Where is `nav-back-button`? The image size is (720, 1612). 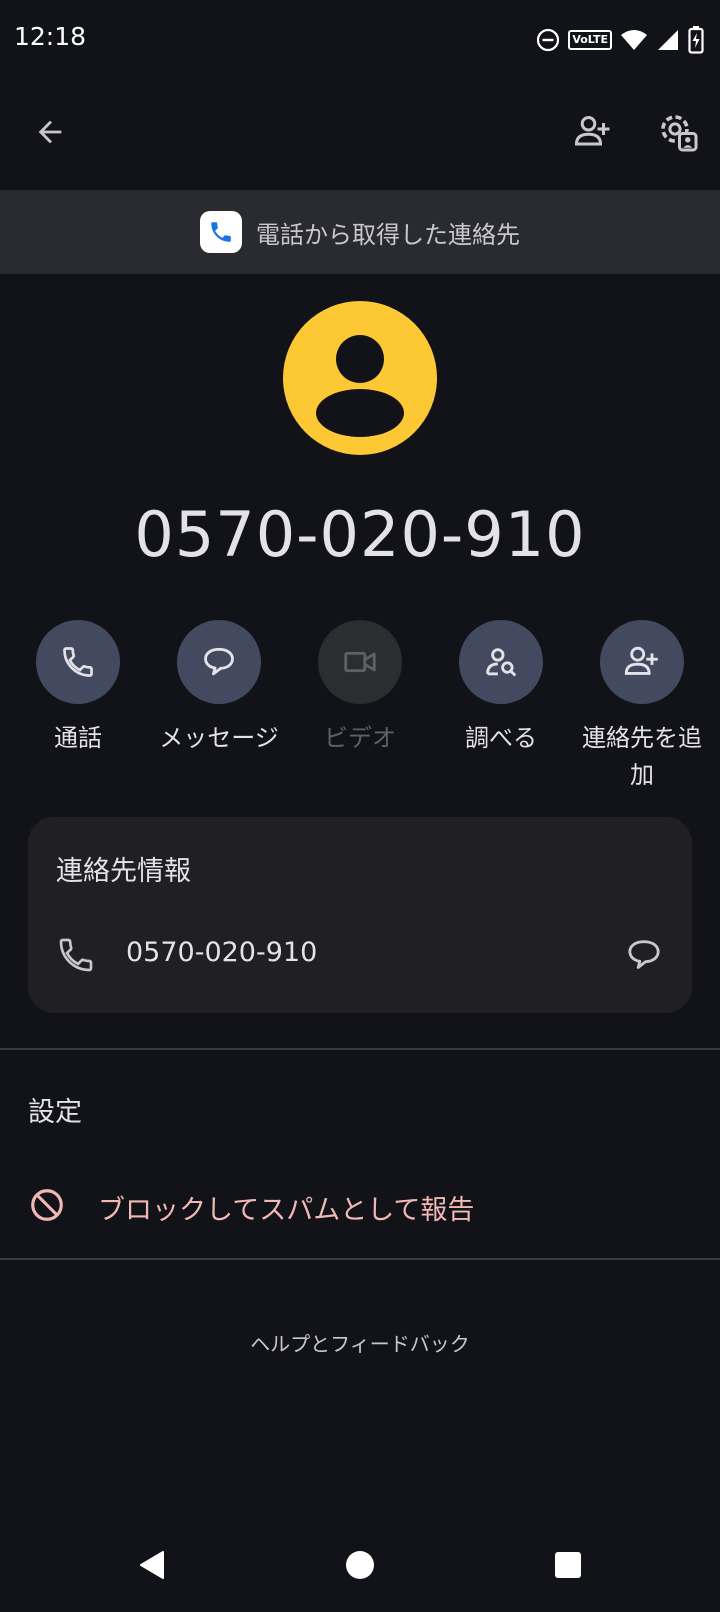 nav-back-button is located at coordinates (152, 1565).